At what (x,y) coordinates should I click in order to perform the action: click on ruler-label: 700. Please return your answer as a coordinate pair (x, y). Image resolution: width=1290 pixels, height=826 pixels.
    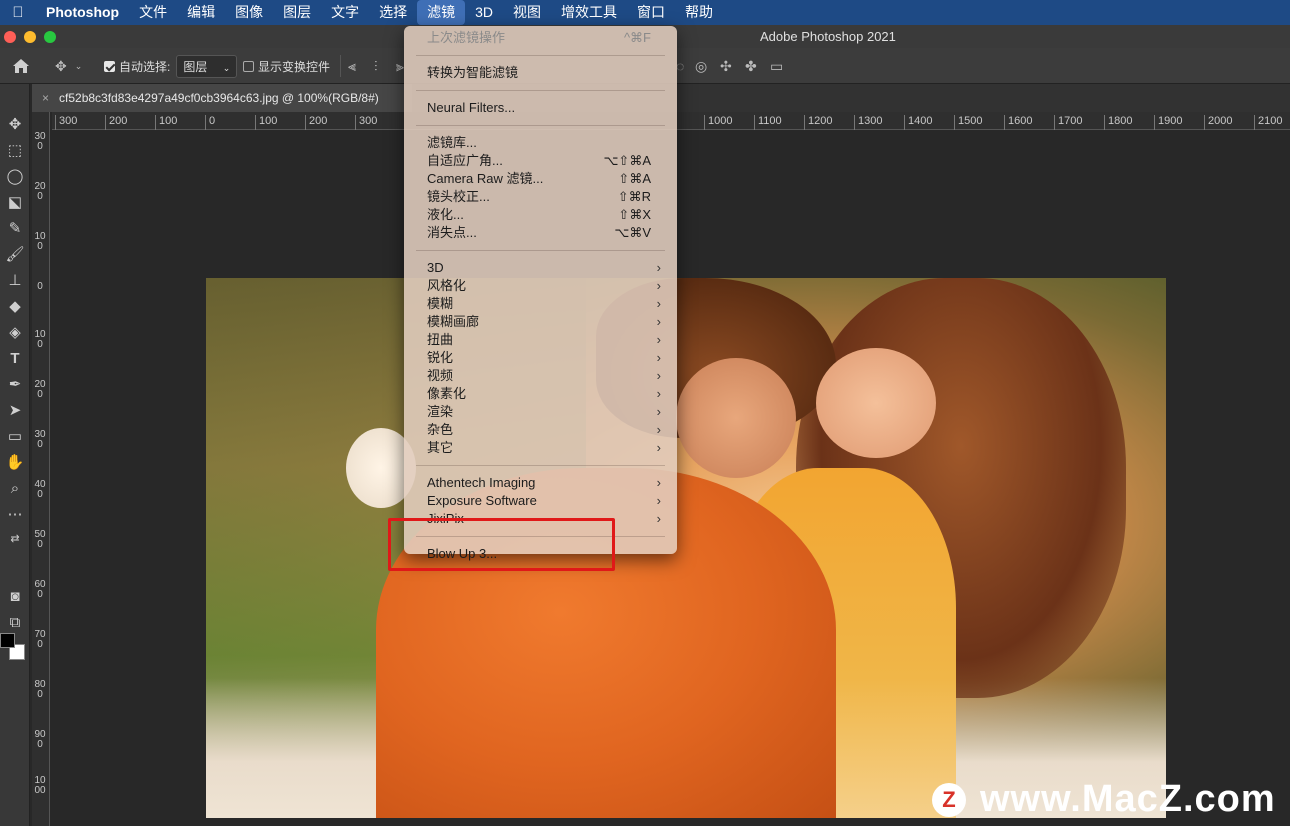
    Looking at the image, I should click on (40, 639).